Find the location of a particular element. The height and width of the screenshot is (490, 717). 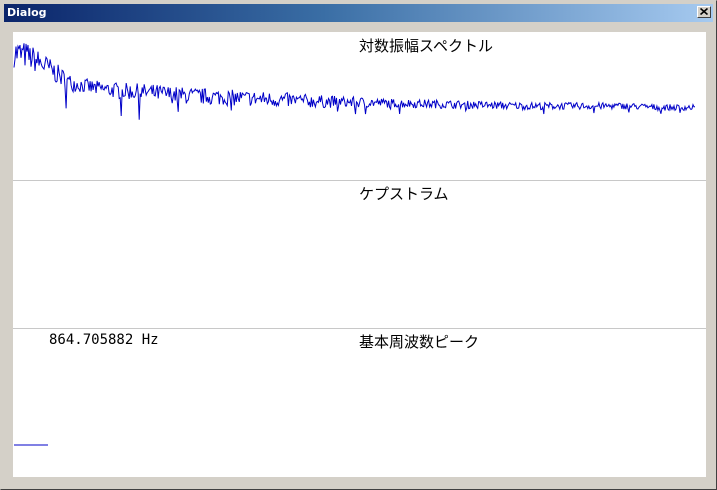

close-icon is located at coordinates (704, 11).